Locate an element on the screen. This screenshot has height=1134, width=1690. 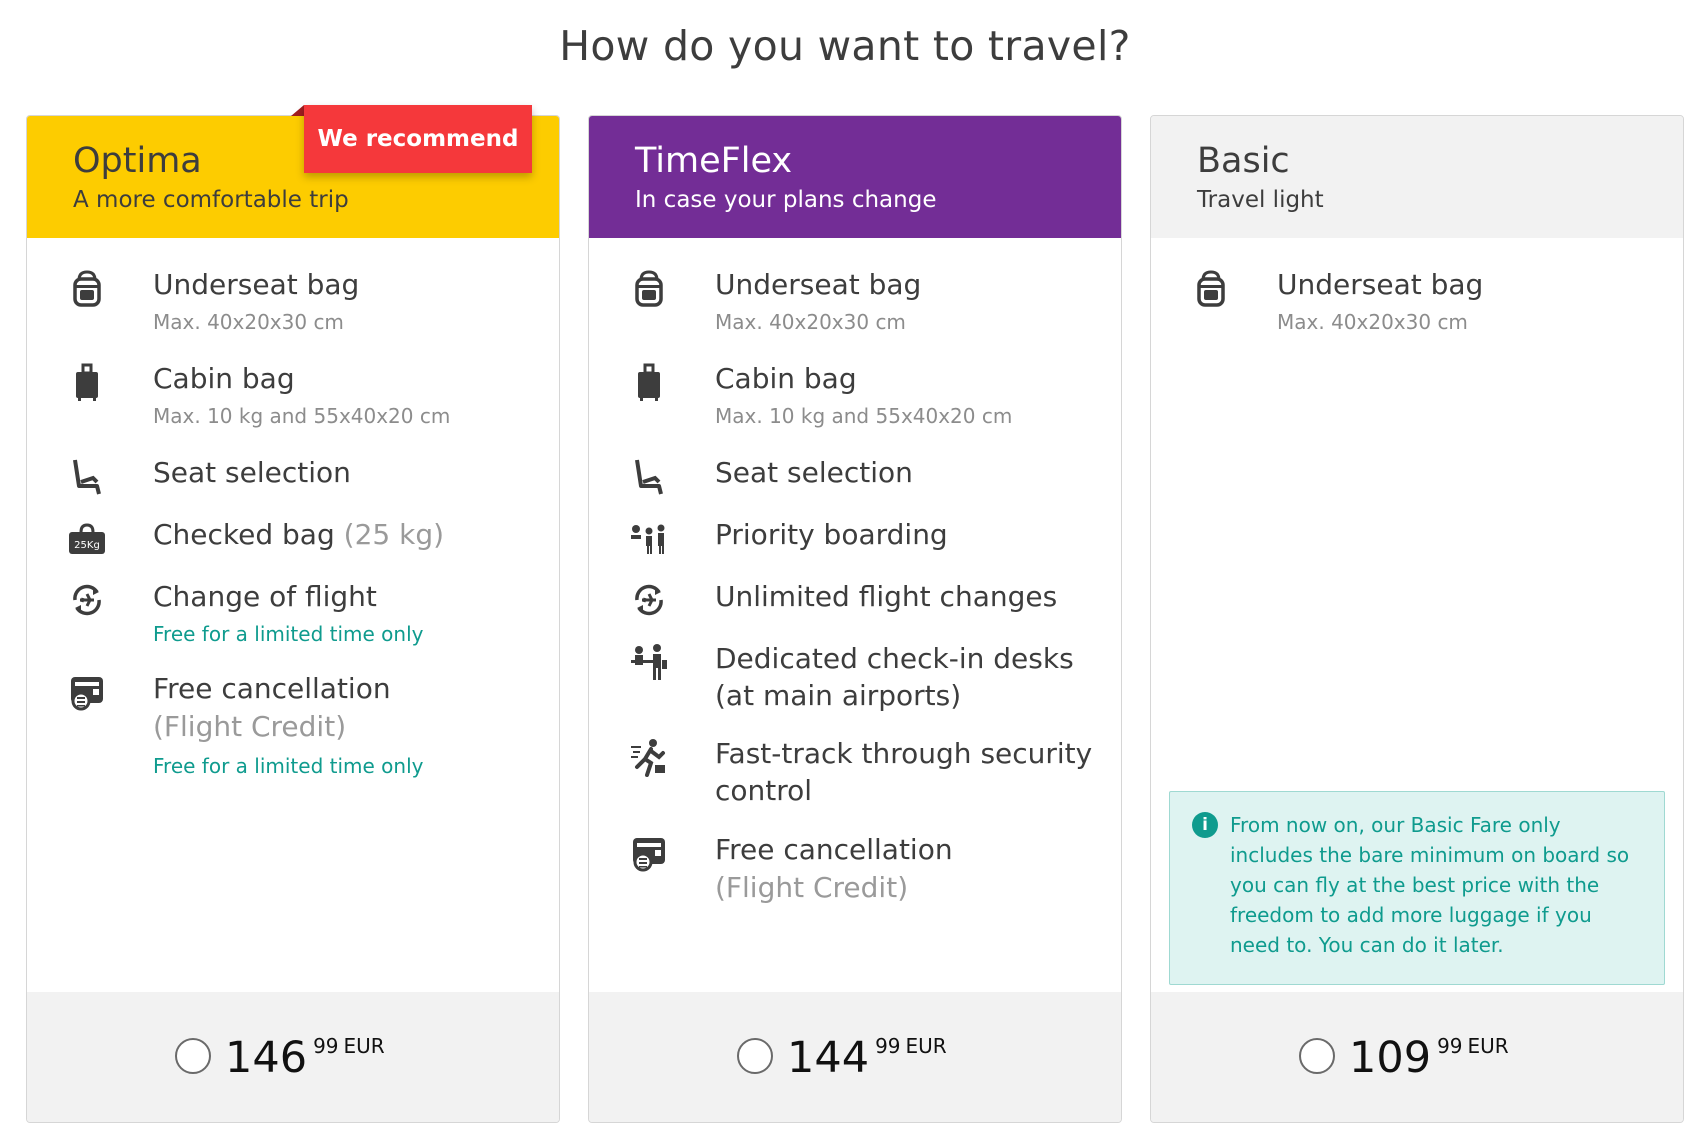
fare-tagline: Travel light is located at coordinates (1260, 200).